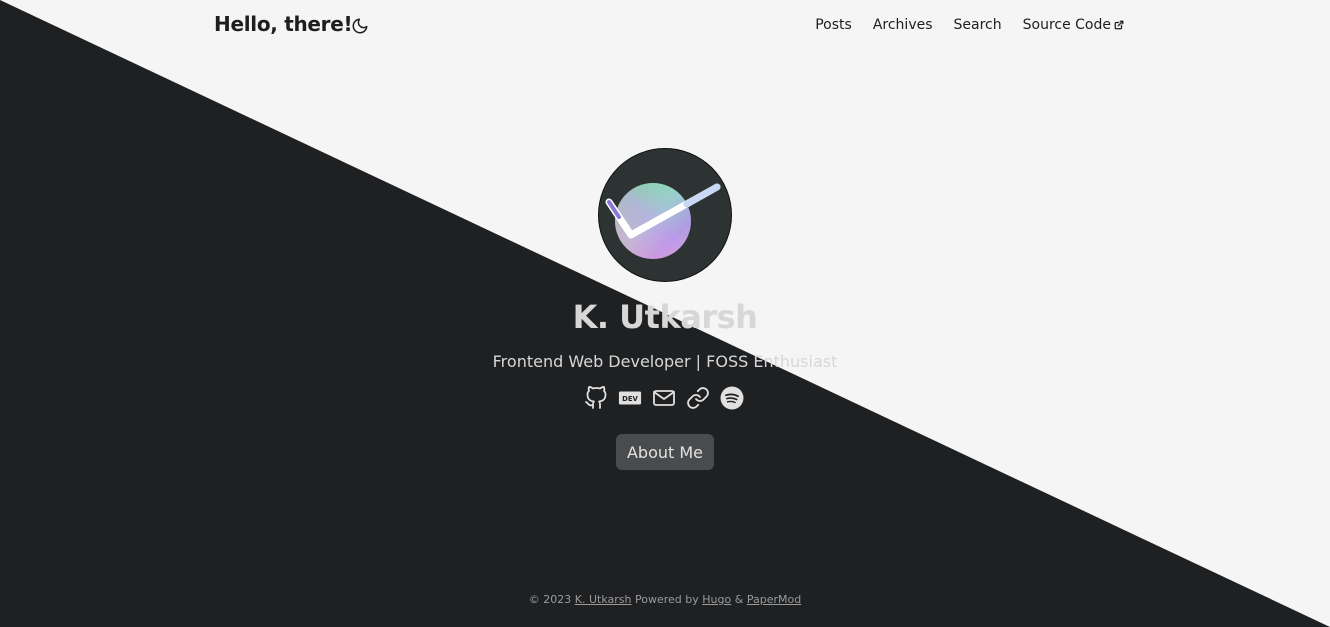 Image resolution: width=1330 pixels, height=627 pixels. Describe the element at coordinates (665, 452) in the screenshot. I see `about-me-button: About Me` at that location.